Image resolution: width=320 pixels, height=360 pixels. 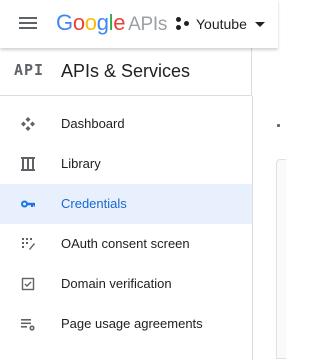 What do you see at coordinates (132, 323) in the screenshot?
I see `sidebar-item-label: Page usage agreements` at bounding box center [132, 323].